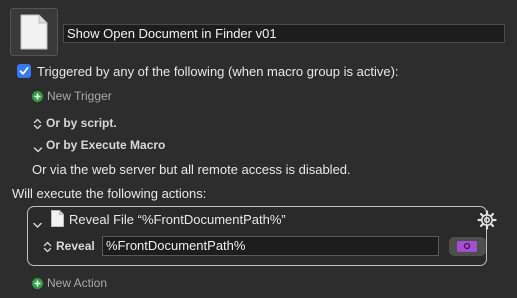 Image resolution: width=517 pixels, height=298 pixels. What do you see at coordinates (47, 246) in the screenshot?
I see `reveal-chevron-updown-icon` at bounding box center [47, 246].